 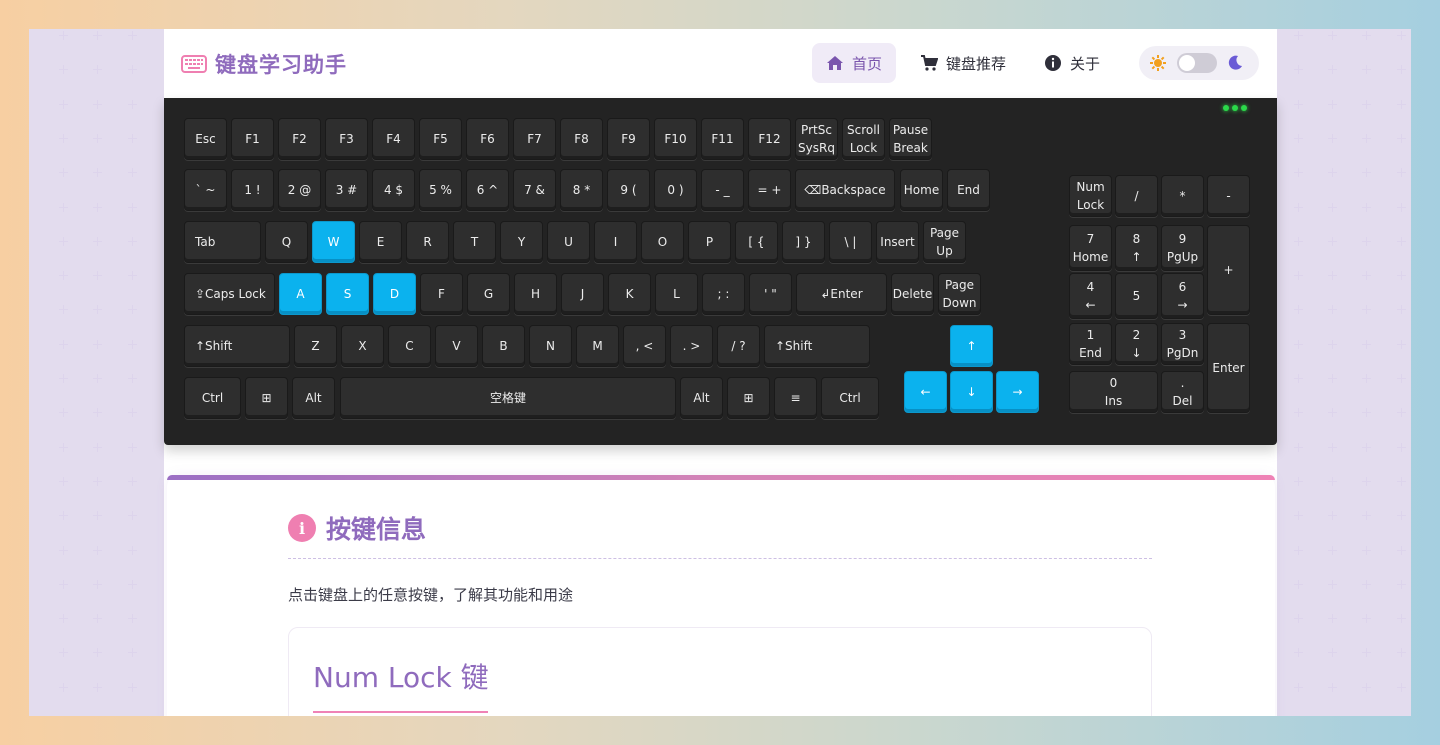 What do you see at coordinates (535, 294) in the screenshot?
I see `key-row3-6: H` at bounding box center [535, 294].